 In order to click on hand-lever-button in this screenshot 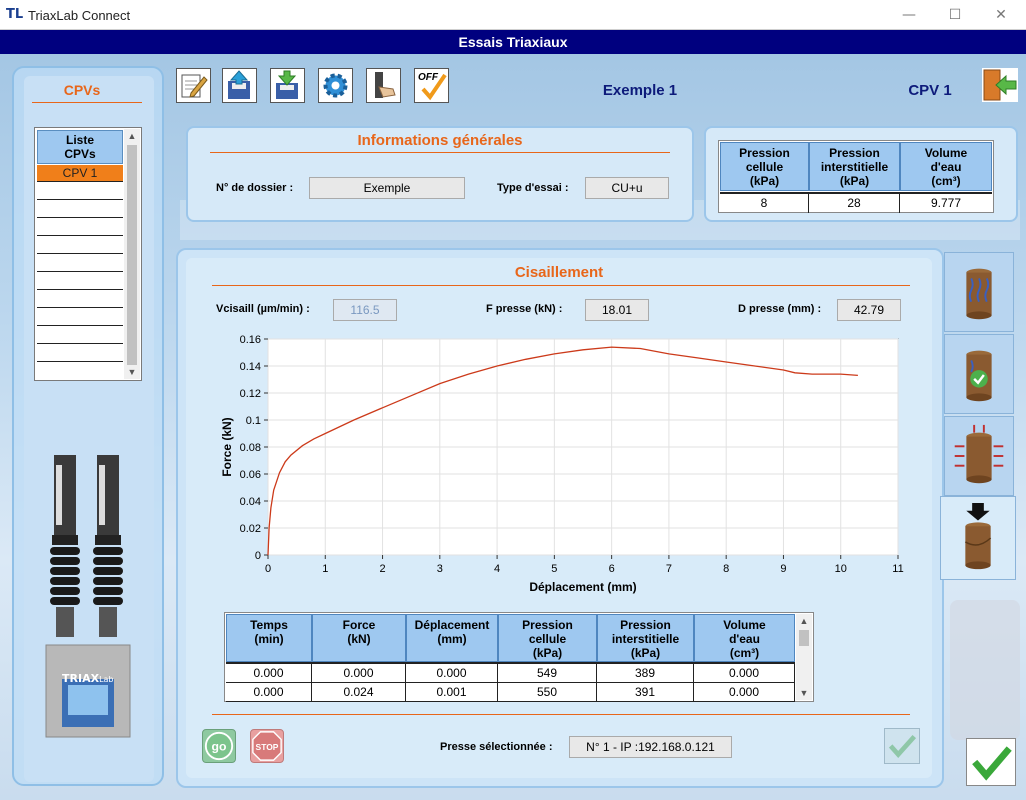, I will do `click(383, 85)`.